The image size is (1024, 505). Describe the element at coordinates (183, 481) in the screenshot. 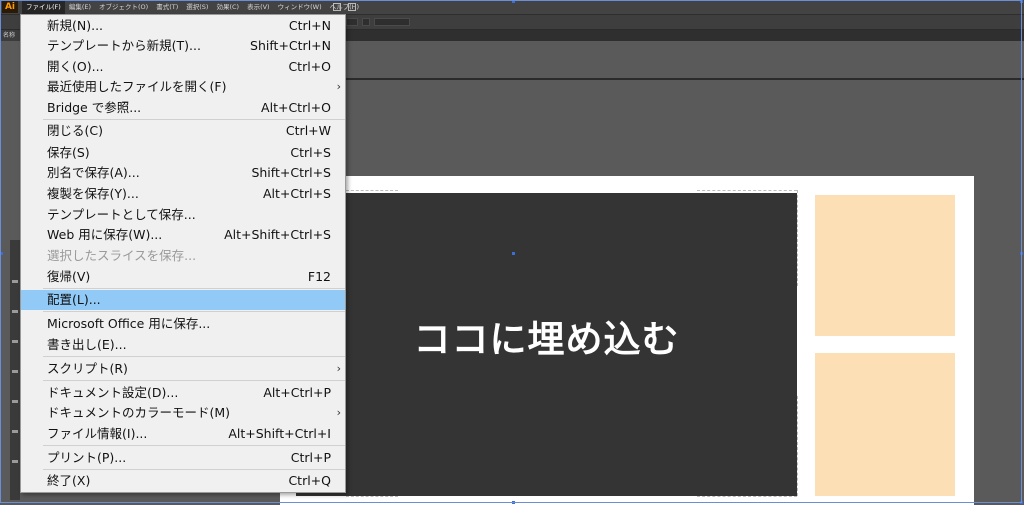

I see `menu-item-exit: 終了(X) Ctrl+Q` at that location.